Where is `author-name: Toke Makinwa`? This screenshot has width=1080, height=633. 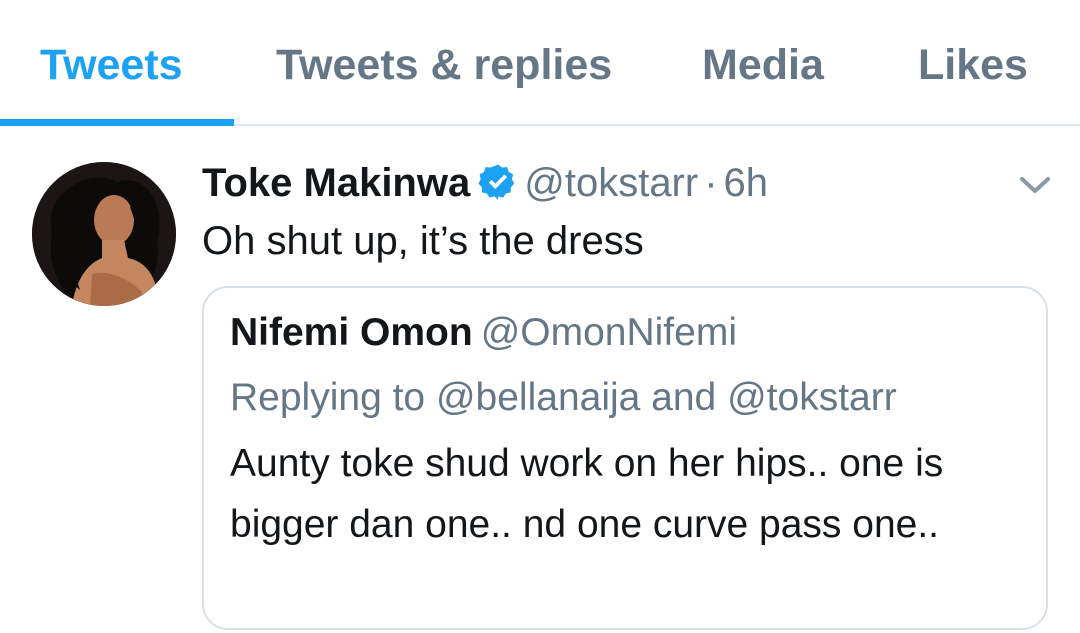
author-name: Toke Makinwa is located at coordinates (336, 183).